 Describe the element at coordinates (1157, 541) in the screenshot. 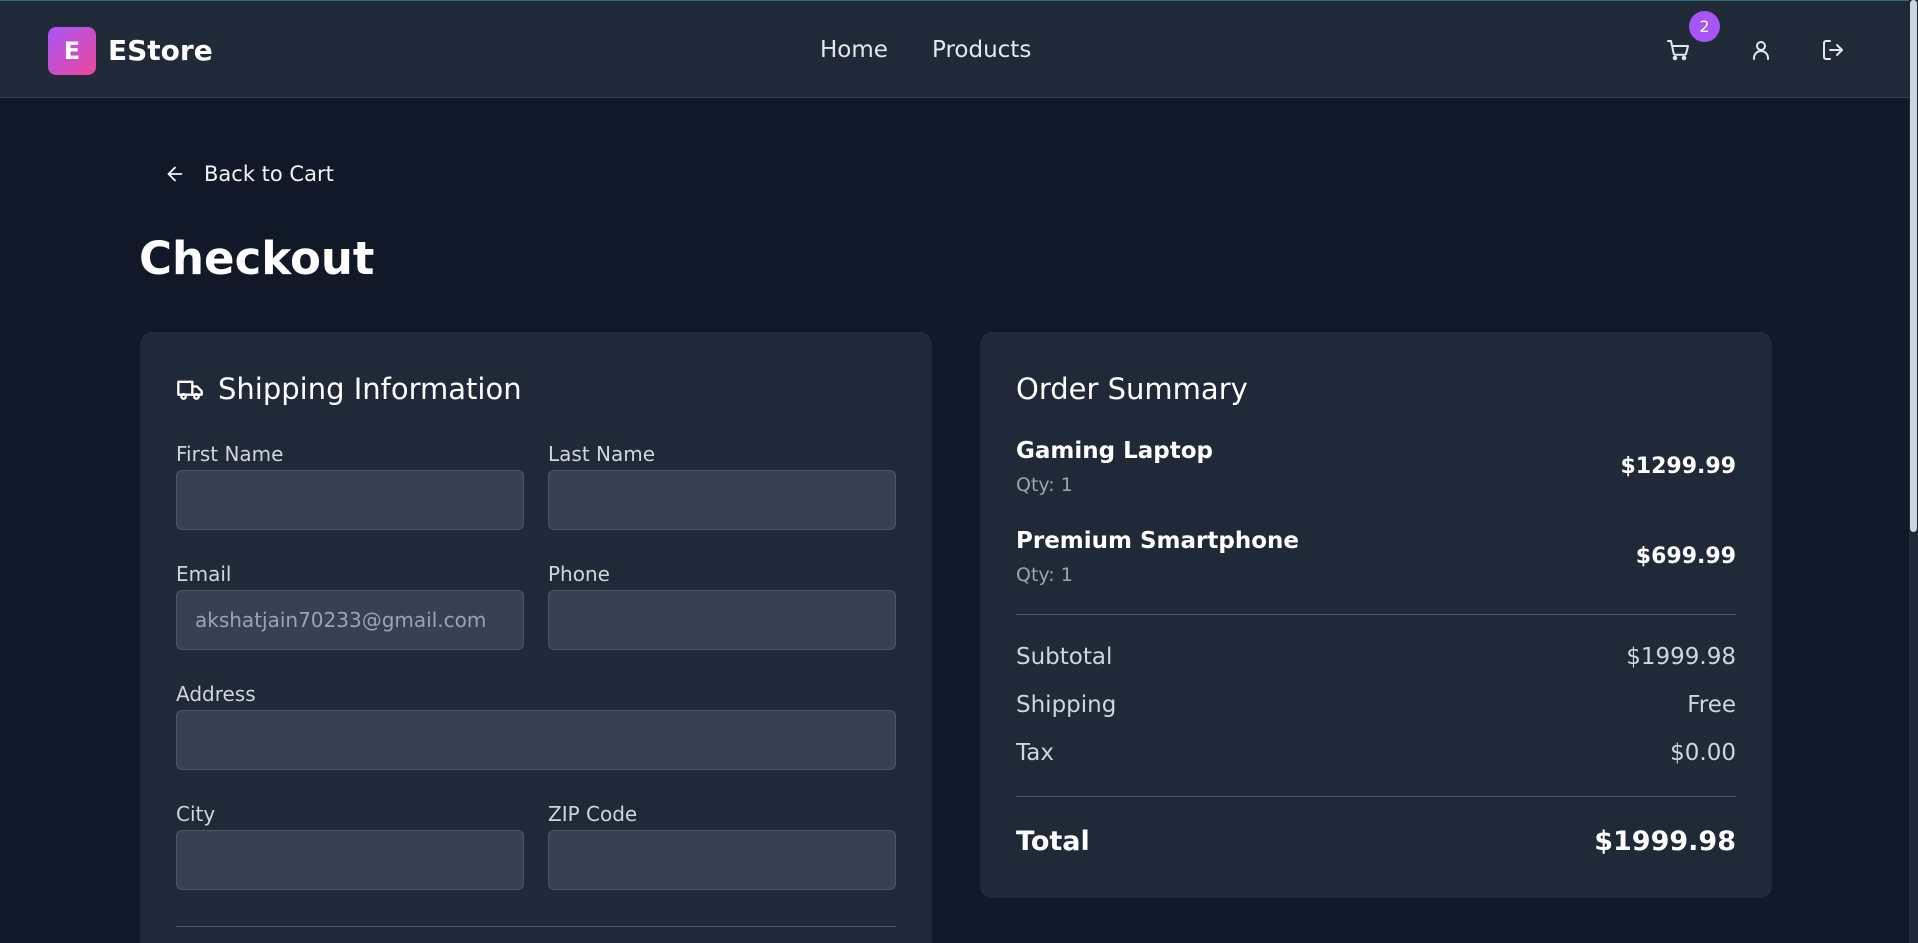

I see `item-name: Premium Smartphone` at that location.